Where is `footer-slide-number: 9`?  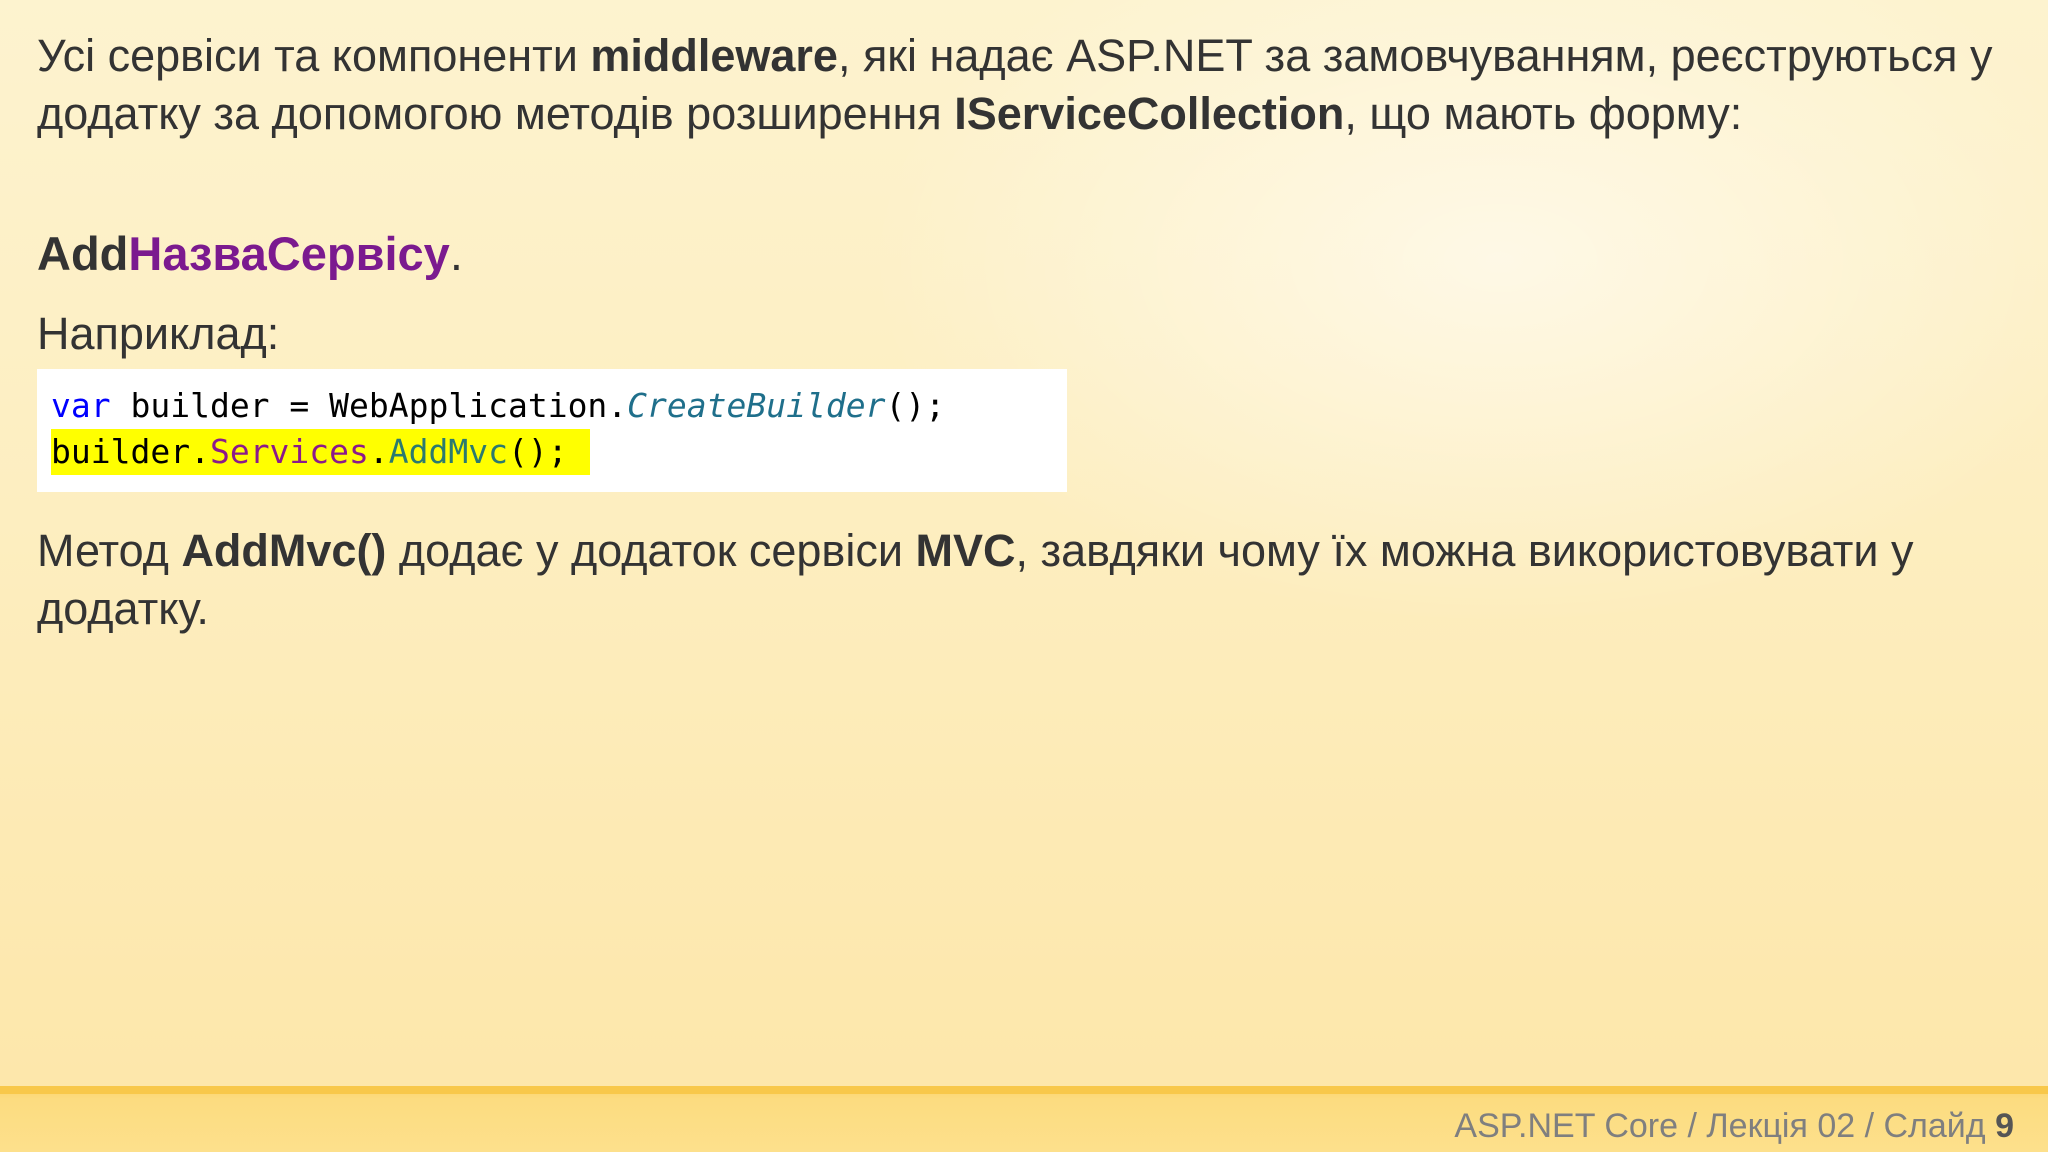
footer-slide-number: 9 is located at coordinates (2004, 1126).